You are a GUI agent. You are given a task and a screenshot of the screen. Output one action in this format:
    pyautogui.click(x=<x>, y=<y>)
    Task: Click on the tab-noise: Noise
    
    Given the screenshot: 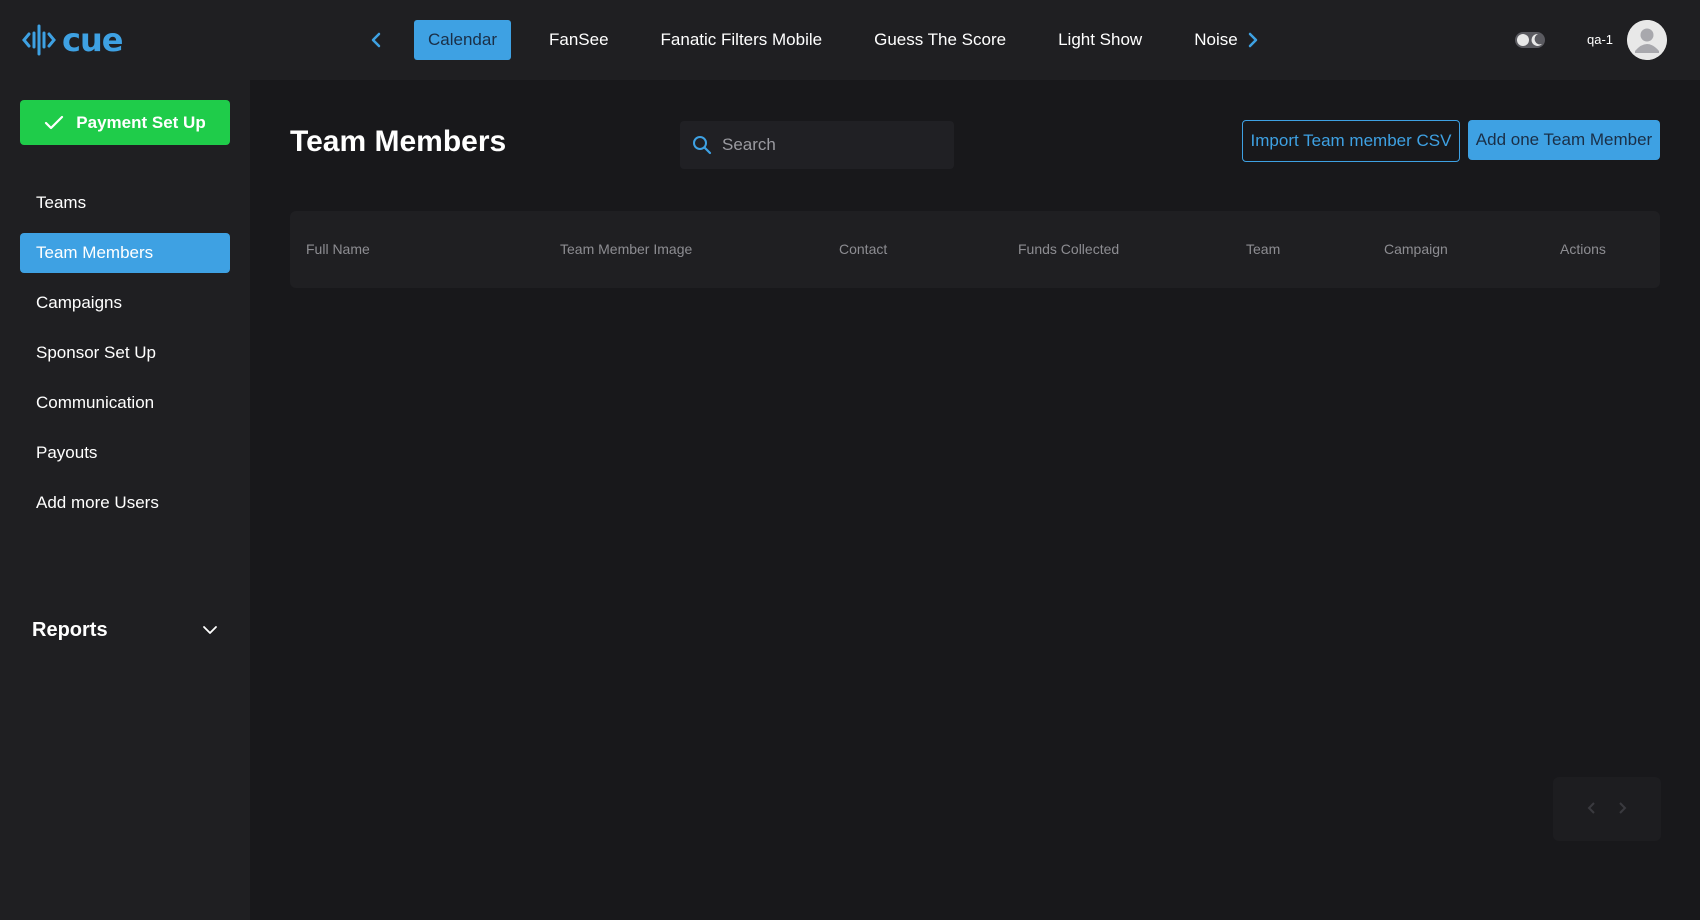 What is the action you would take?
    pyautogui.click(x=1208, y=40)
    